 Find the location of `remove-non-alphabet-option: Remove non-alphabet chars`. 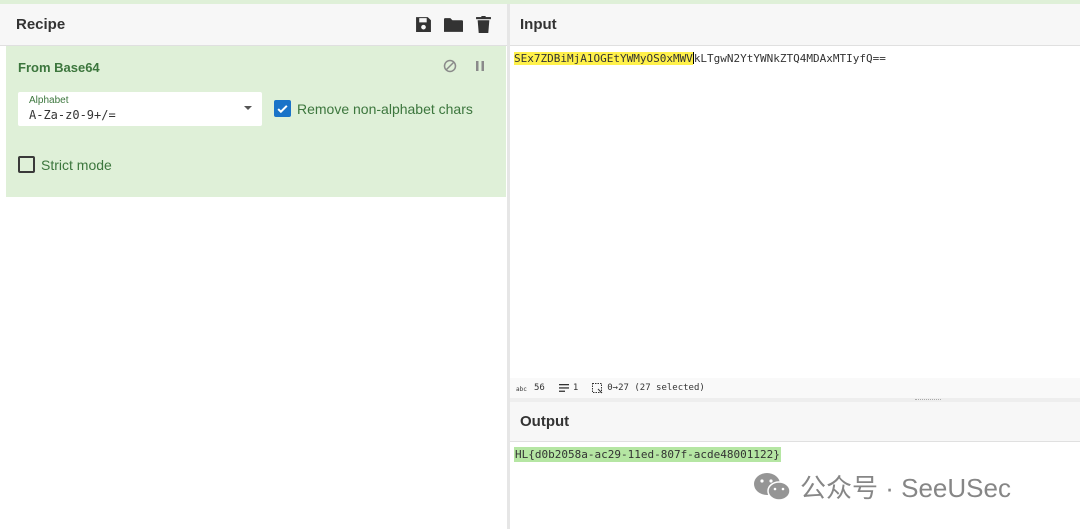

remove-non-alphabet-option: Remove non-alphabet chars is located at coordinates (373, 108).